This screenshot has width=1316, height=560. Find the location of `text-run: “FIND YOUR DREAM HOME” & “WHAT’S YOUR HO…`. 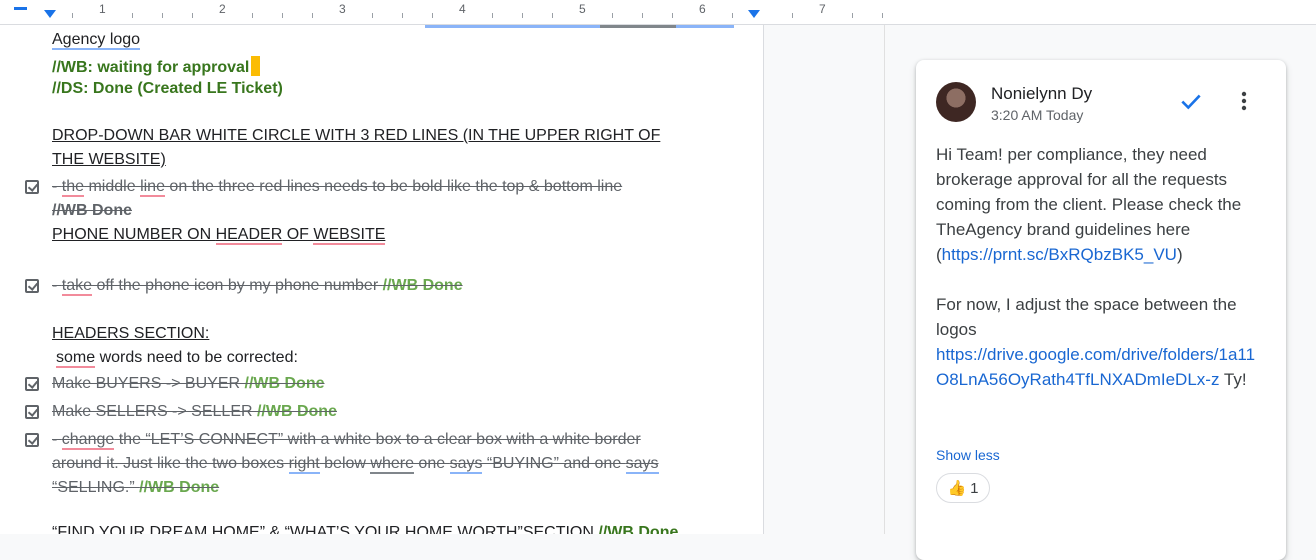

text-run: “FIND YOUR DREAM HOME” & “WHAT’S YOUR HO… is located at coordinates (325, 529).